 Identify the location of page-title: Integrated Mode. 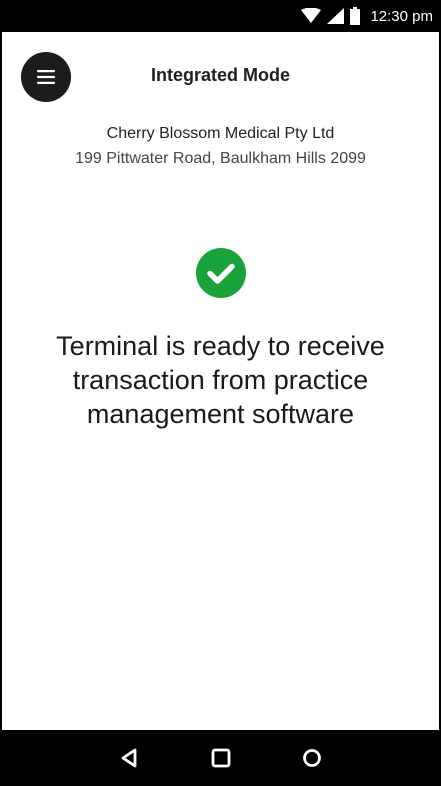
(220, 75).